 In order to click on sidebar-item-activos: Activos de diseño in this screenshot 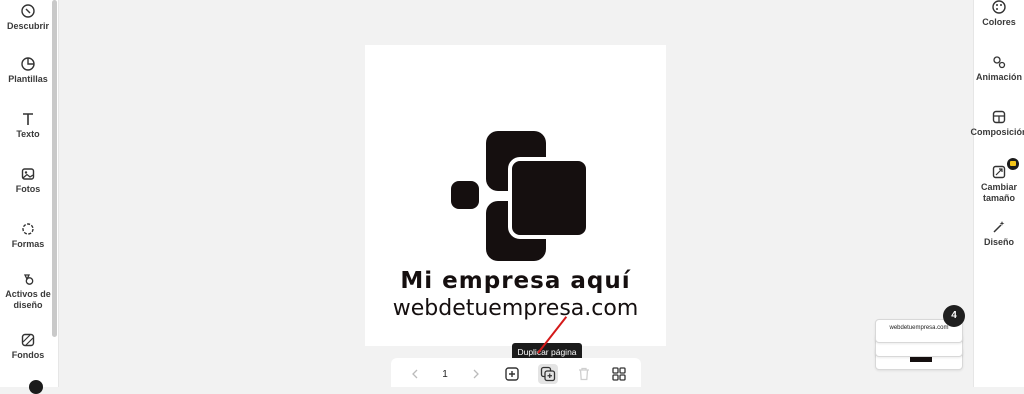, I will do `click(28, 291)`.